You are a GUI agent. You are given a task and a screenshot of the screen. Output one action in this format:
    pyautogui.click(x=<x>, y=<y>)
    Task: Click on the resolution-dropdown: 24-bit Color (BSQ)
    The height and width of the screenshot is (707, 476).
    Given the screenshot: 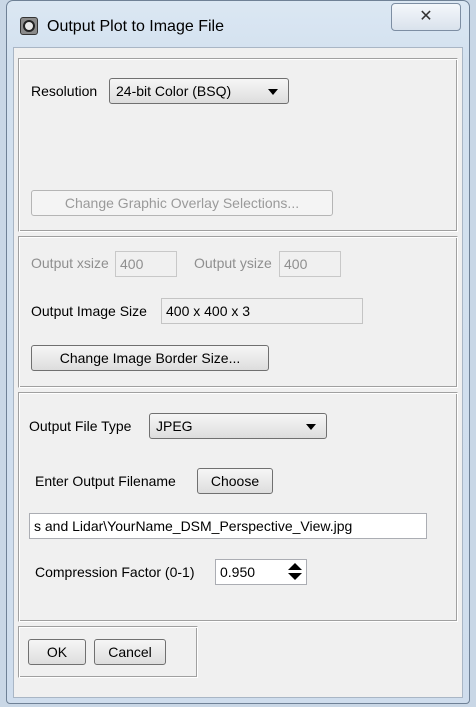 What is the action you would take?
    pyautogui.click(x=199, y=91)
    